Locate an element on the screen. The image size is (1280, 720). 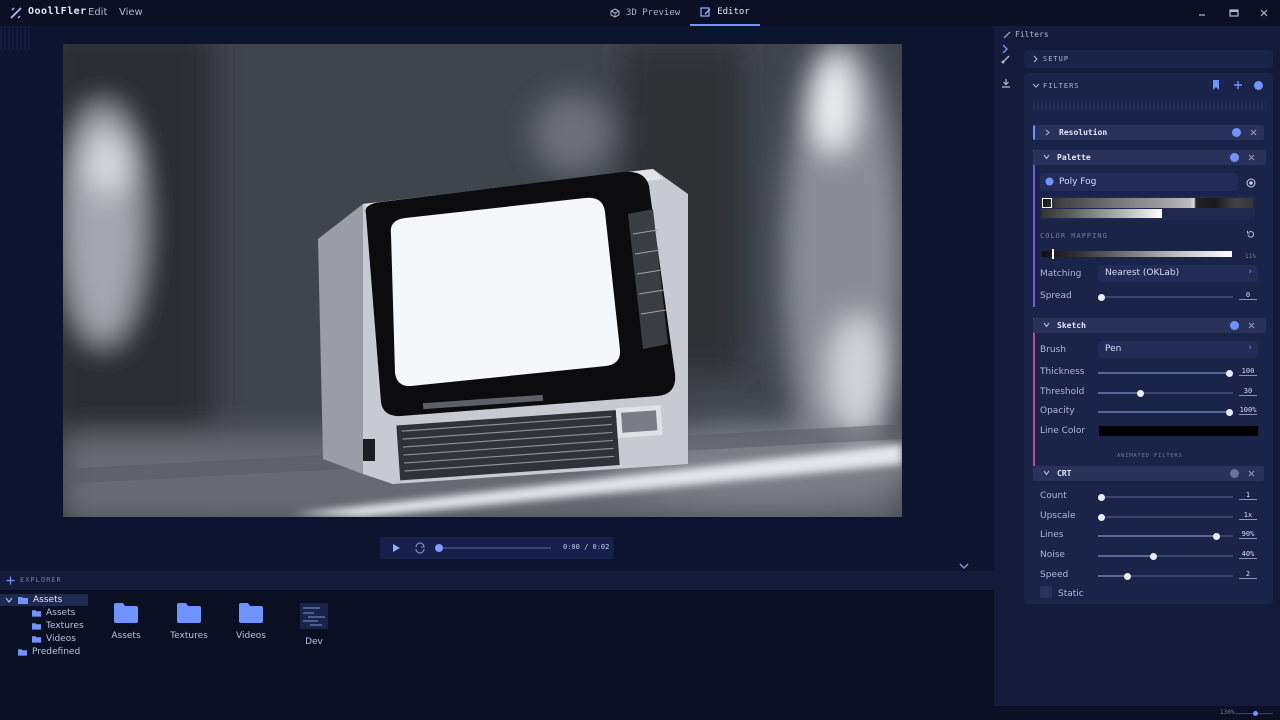
tile-dev: Dev is located at coordinates (314, 625).